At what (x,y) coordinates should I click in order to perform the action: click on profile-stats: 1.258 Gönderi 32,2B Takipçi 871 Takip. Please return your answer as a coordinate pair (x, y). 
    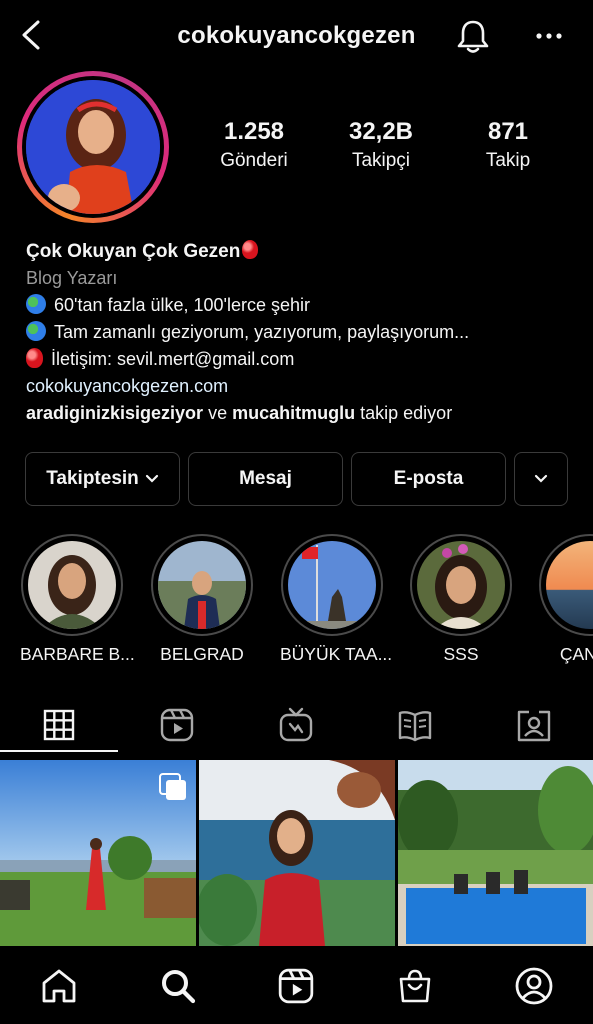
    Looking at the image, I should click on (385, 148).